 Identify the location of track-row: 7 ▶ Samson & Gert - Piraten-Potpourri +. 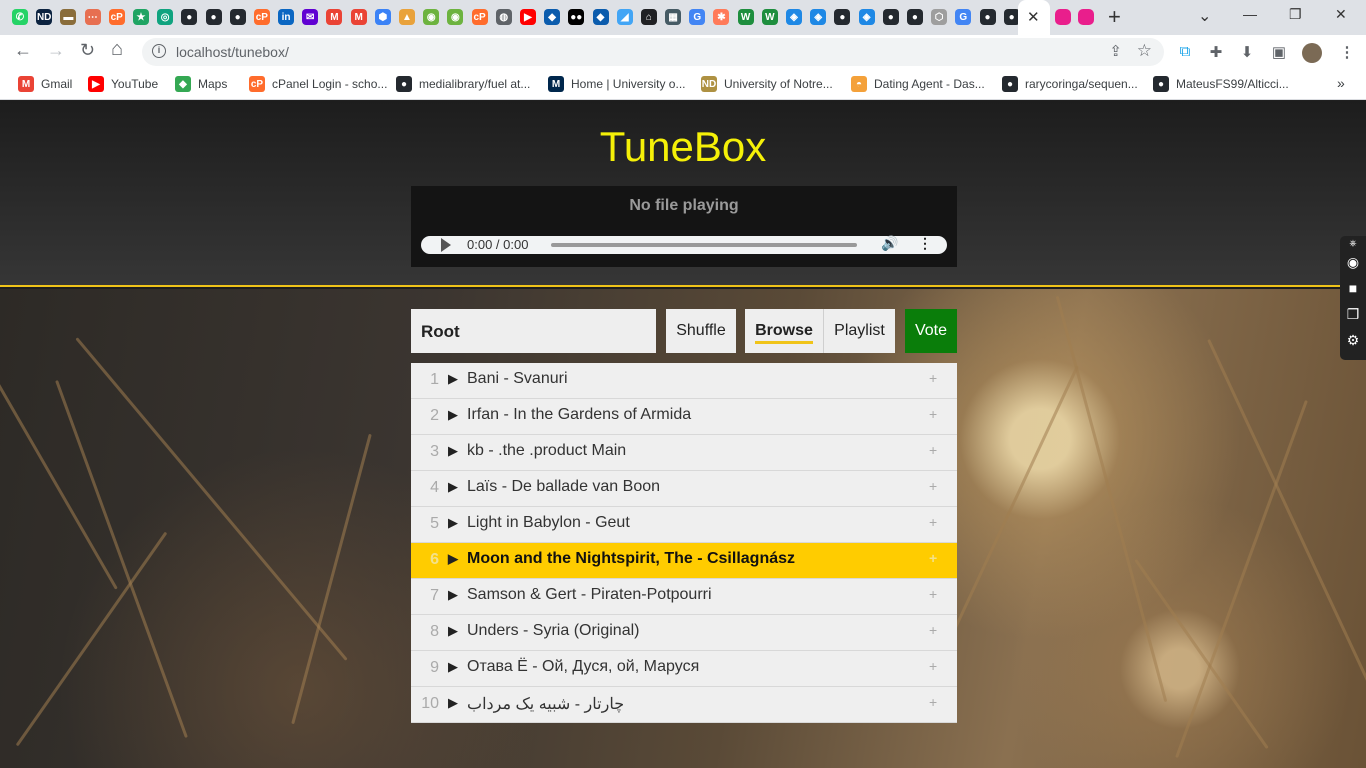
(684, 597).